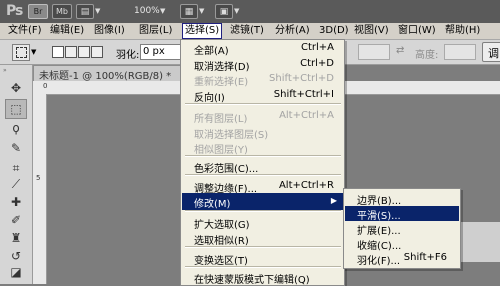 Image resolution: width=500 pixels, height=286 pixels. I want to click on menu-item-reselect: 重新选择(E) Shift+Ctrl+D, so click(262, 79).